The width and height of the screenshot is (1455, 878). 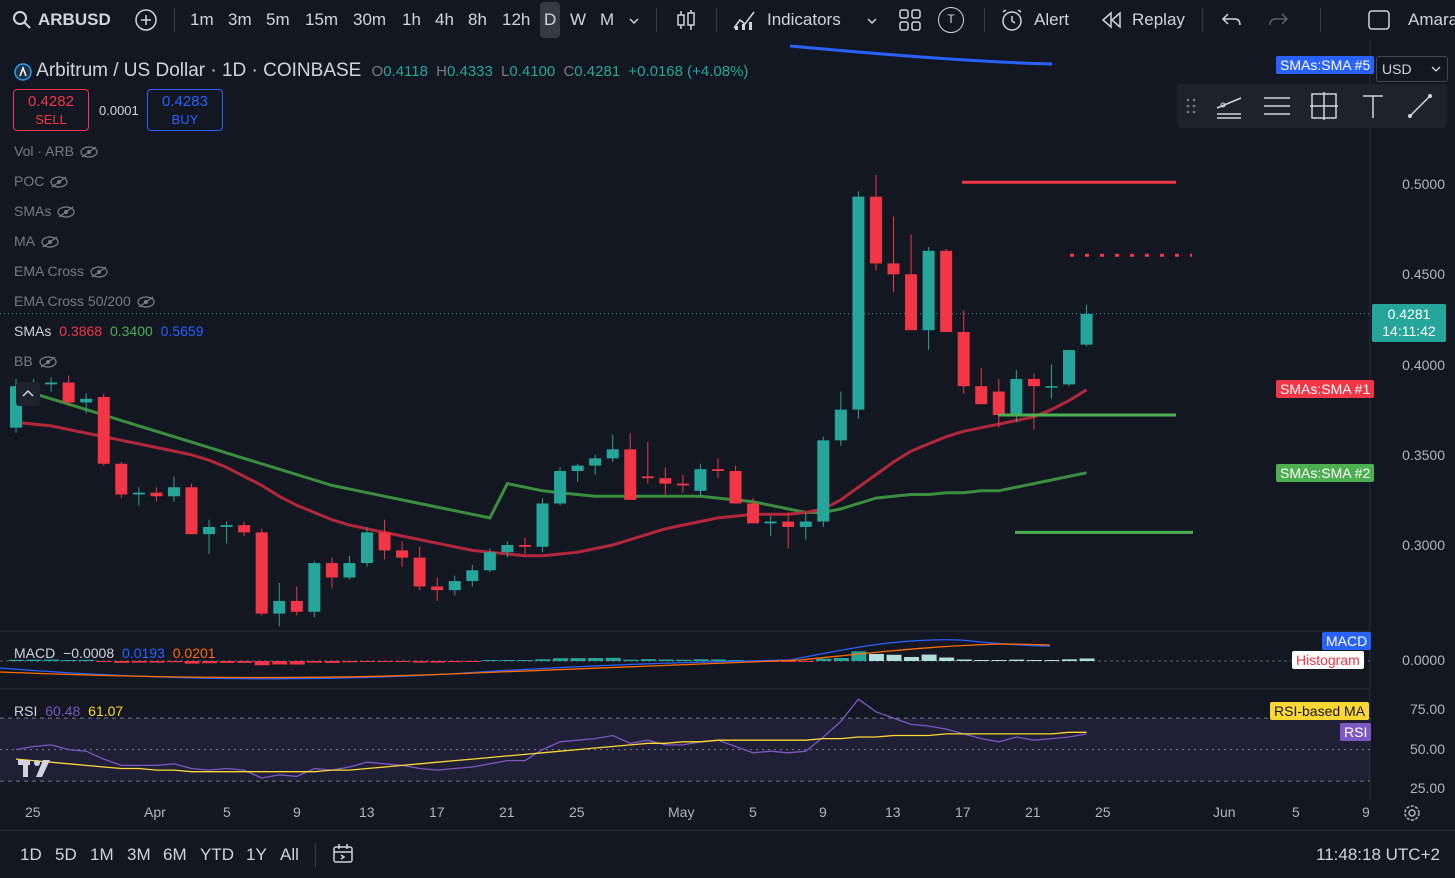 What do you see at coordinates (369, 20) in the screenshot?
I see `interval-30m: 30m` at bounding box center [369, 20].